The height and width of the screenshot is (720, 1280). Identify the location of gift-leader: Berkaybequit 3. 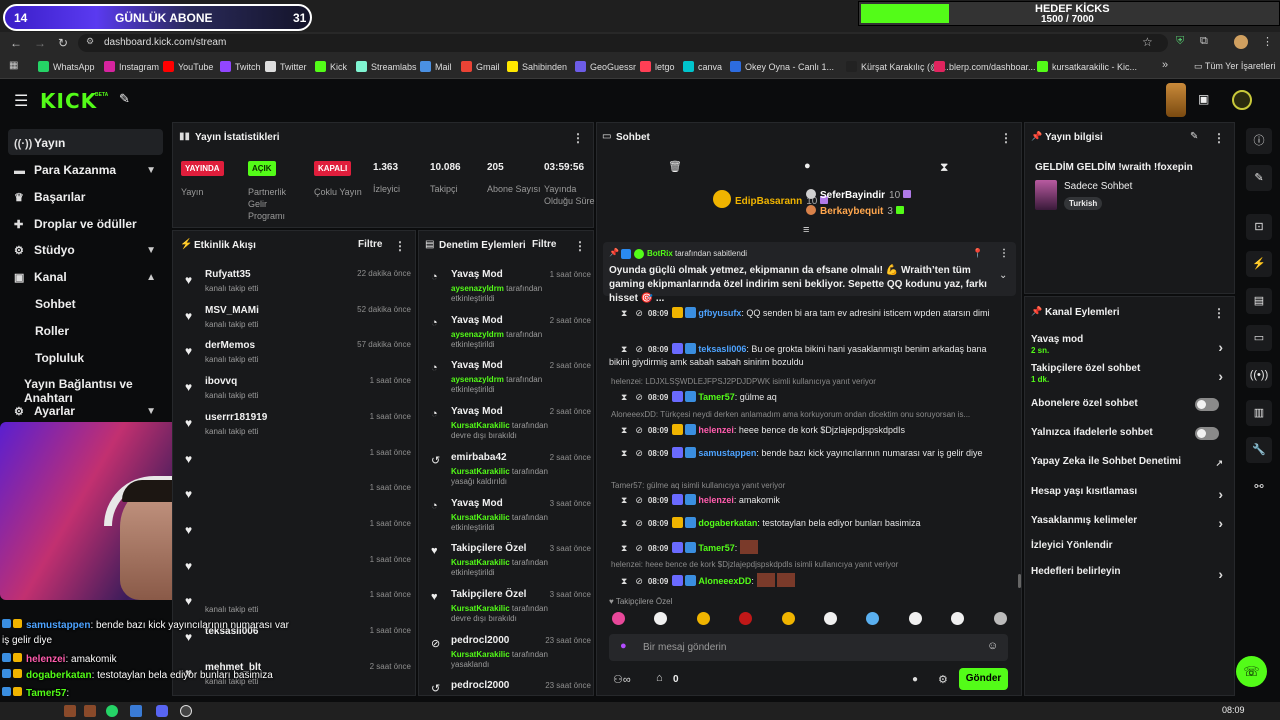
(855, 211).